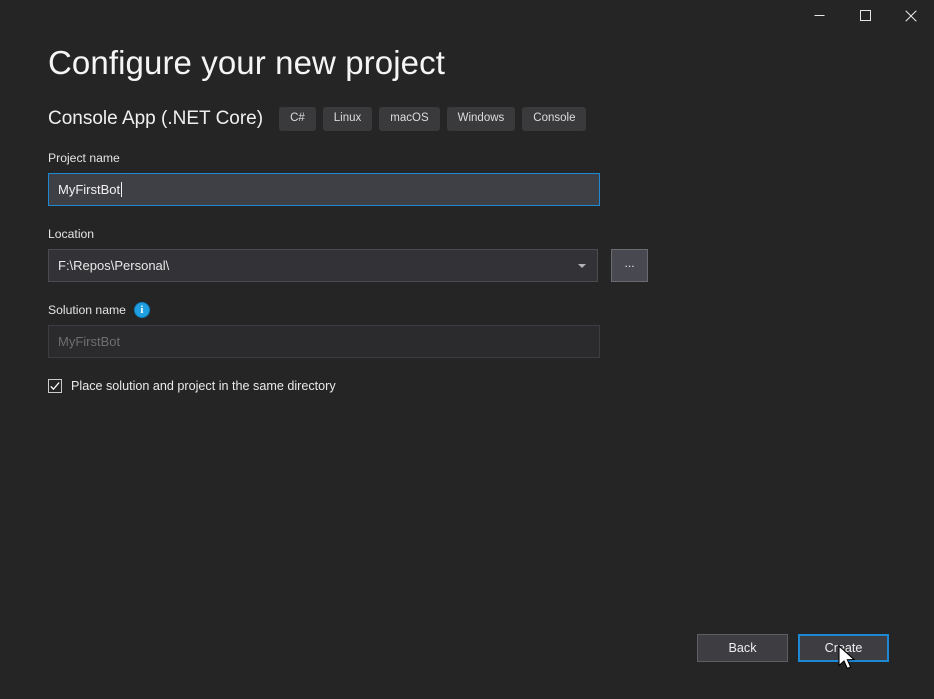 The image size is (934, 699). What do you see at coordinates (246, 62) in the screenshot?
I see `page-title: Configure your new project` at bounding box center [246, 62].